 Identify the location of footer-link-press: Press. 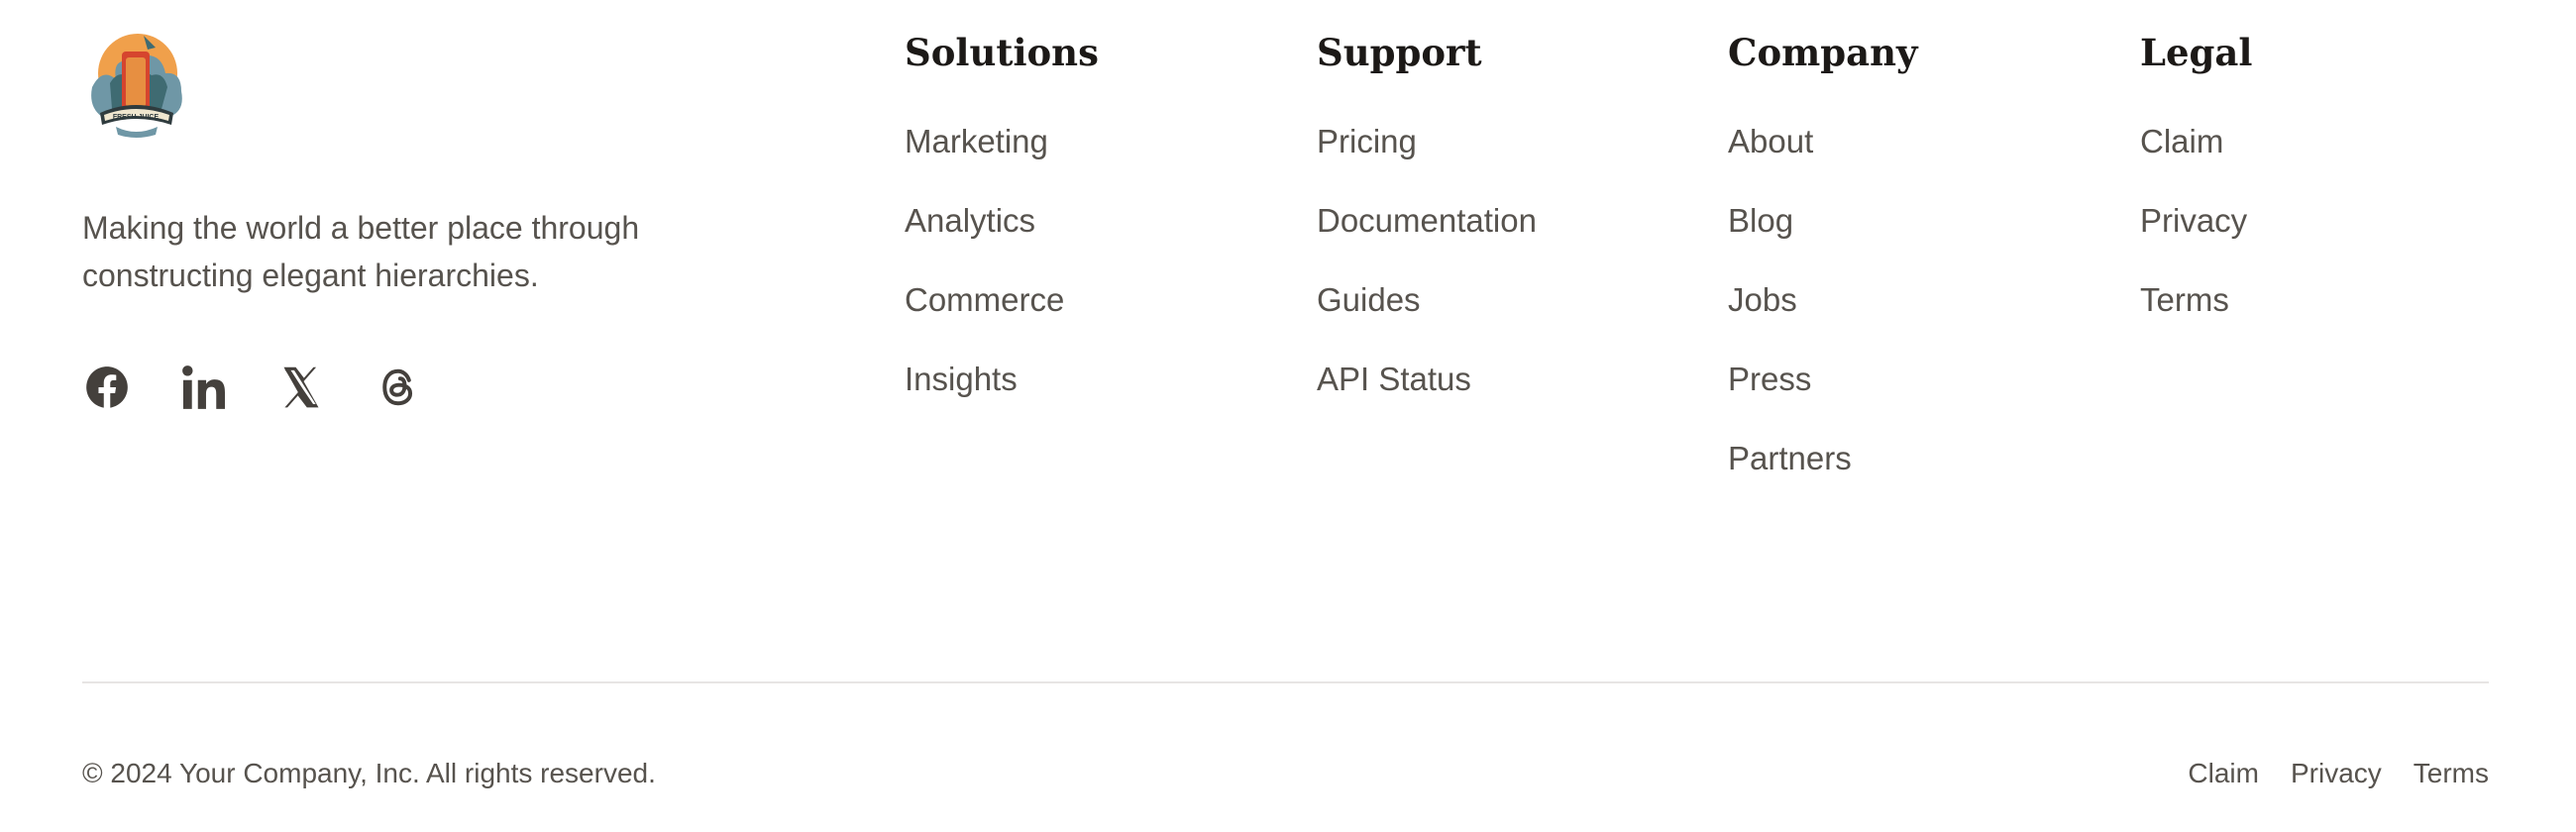
(1769, 379).